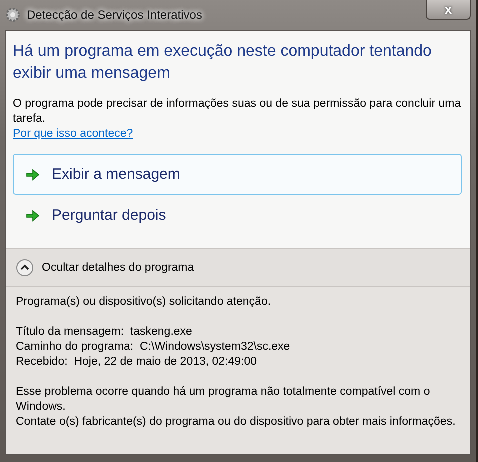  I want to click on help-link: Por que isso acontece?, so click(73, 134).